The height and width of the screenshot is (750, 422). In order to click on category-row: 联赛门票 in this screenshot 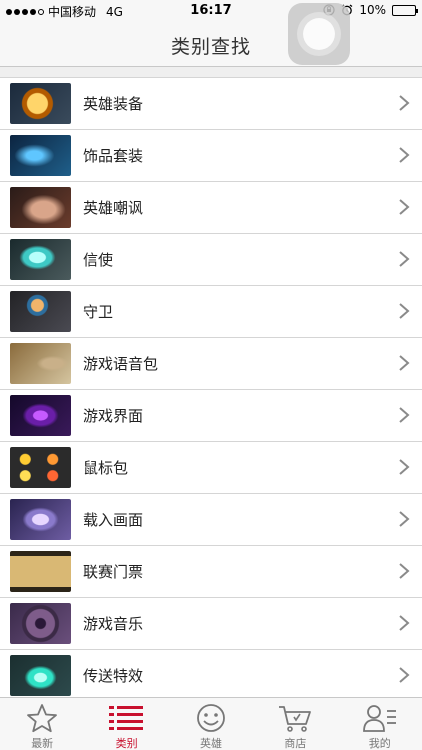, I will do `click(211, 572)`.